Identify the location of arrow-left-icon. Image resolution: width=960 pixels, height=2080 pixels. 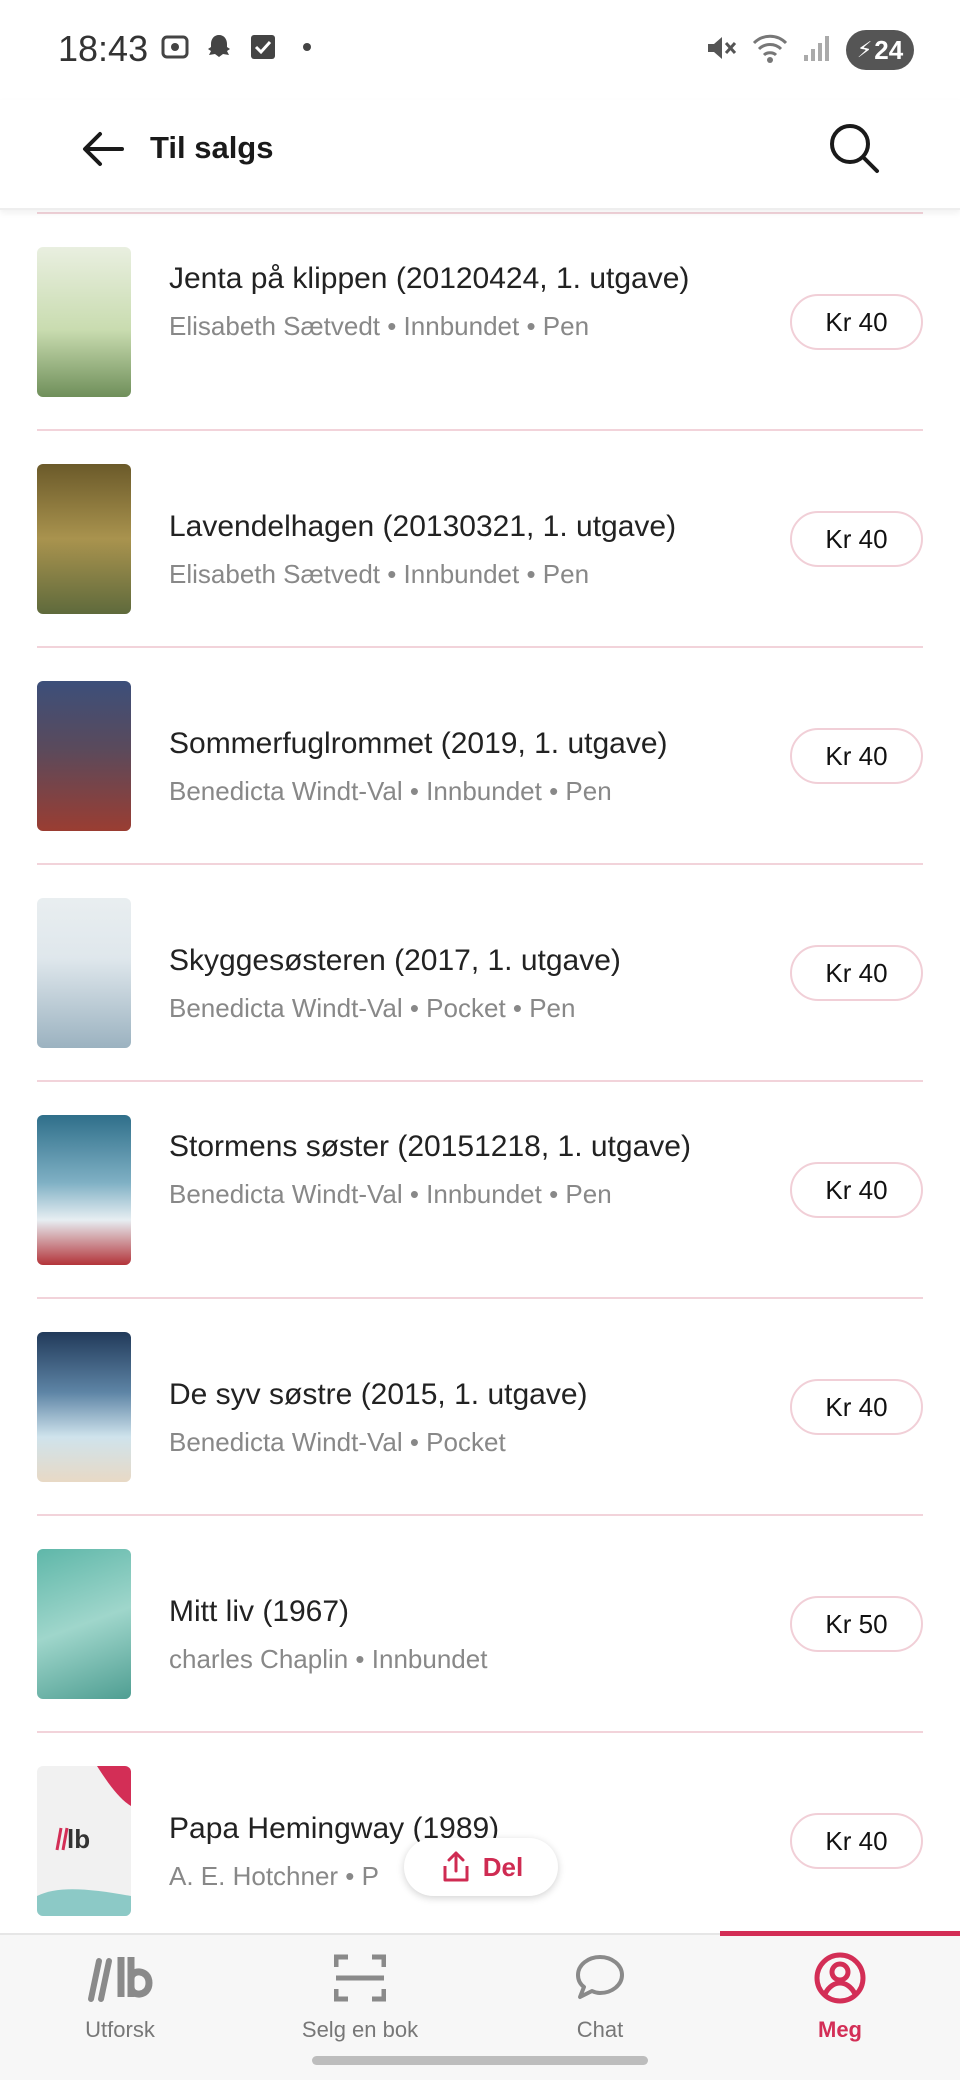
(103, 149).